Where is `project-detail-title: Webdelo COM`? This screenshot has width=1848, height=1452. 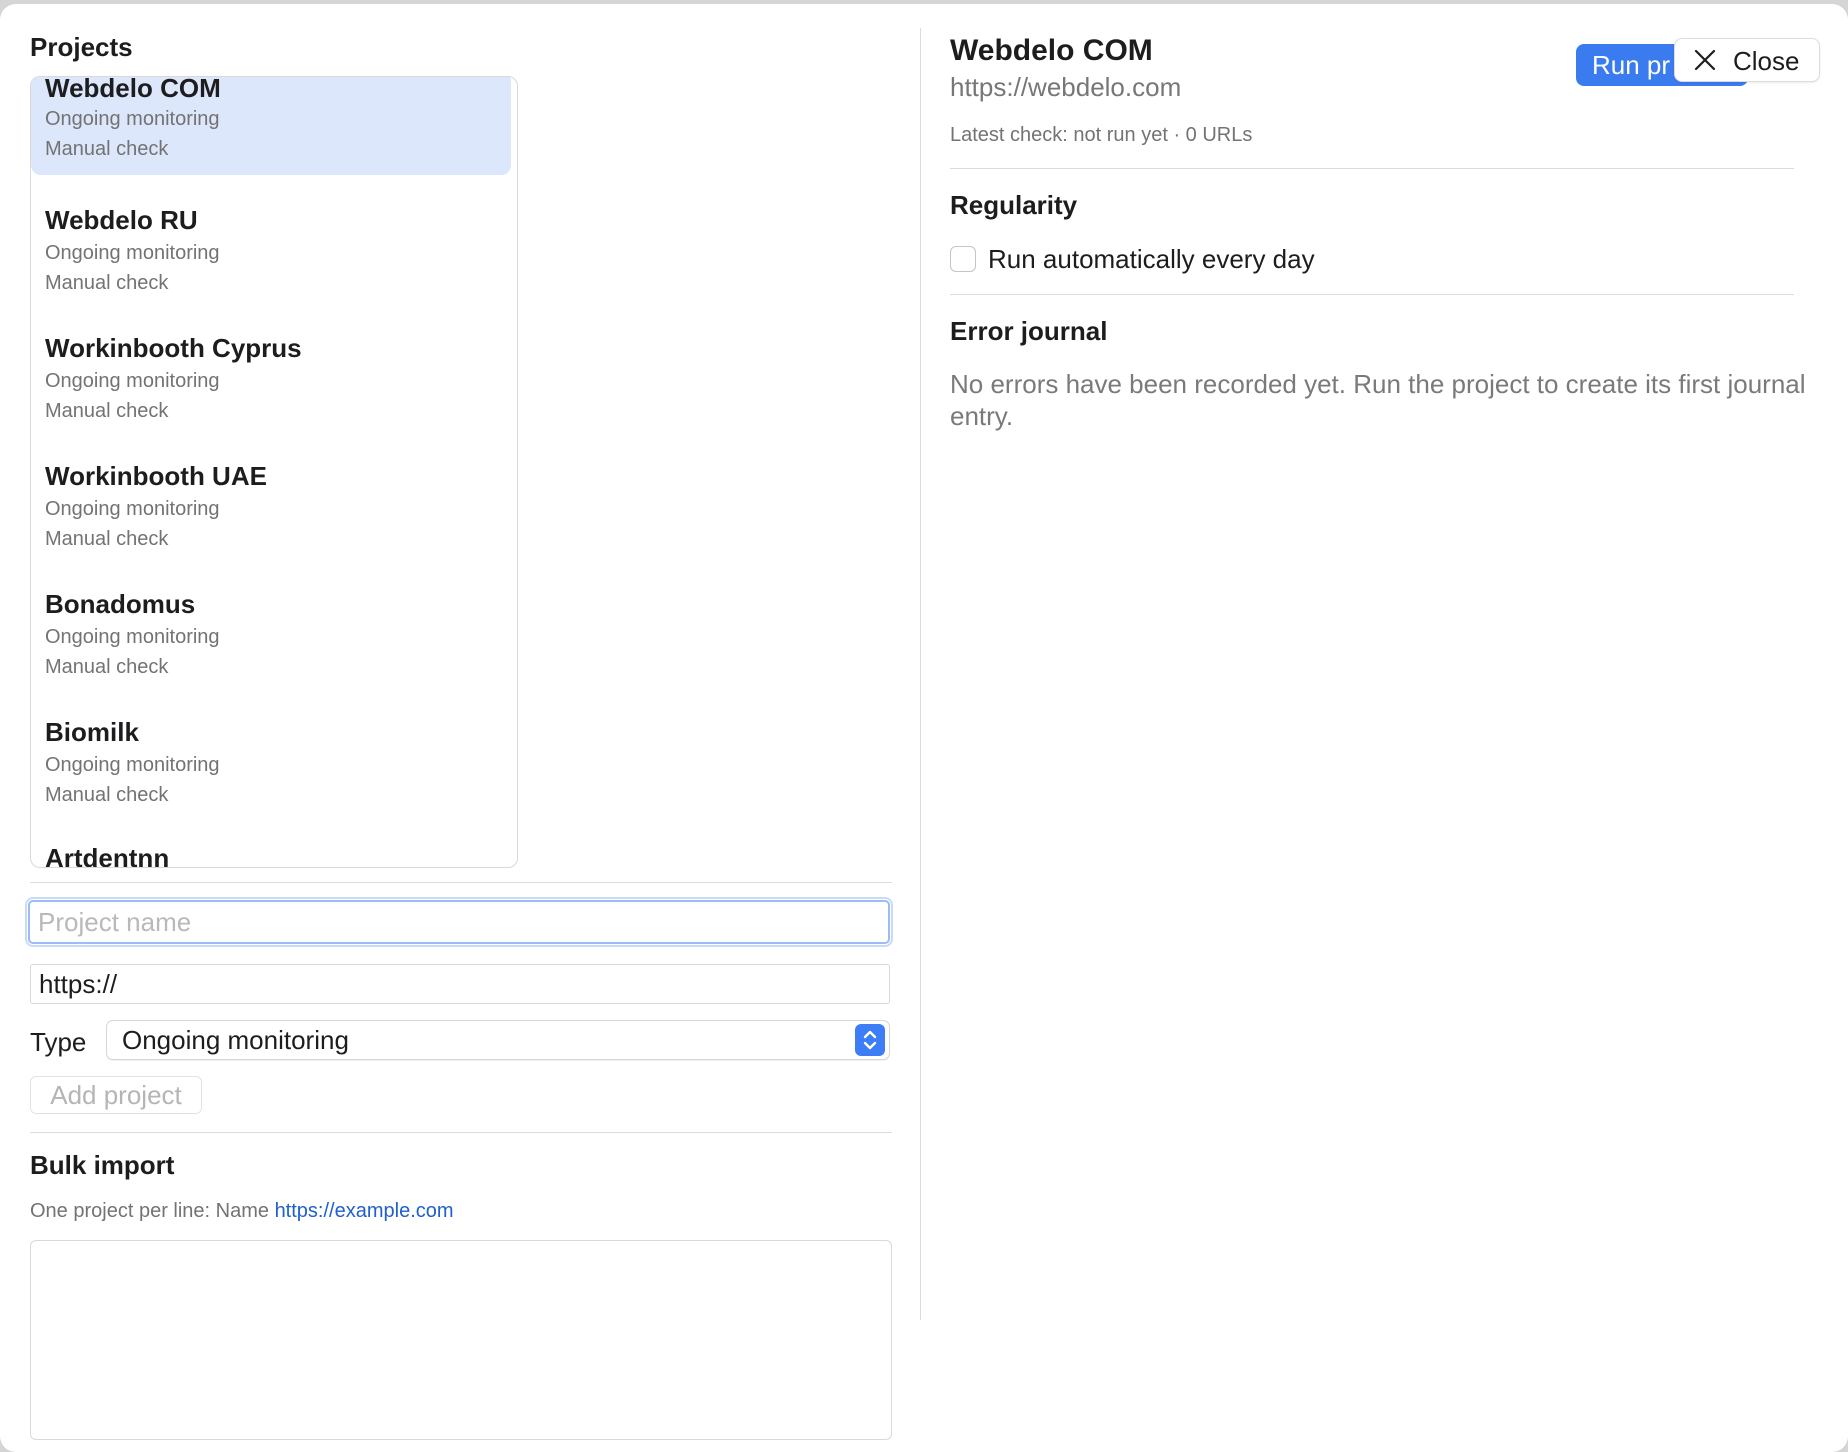 project-detail-title: Webdelo COM is located at coordinates (1051, 50).